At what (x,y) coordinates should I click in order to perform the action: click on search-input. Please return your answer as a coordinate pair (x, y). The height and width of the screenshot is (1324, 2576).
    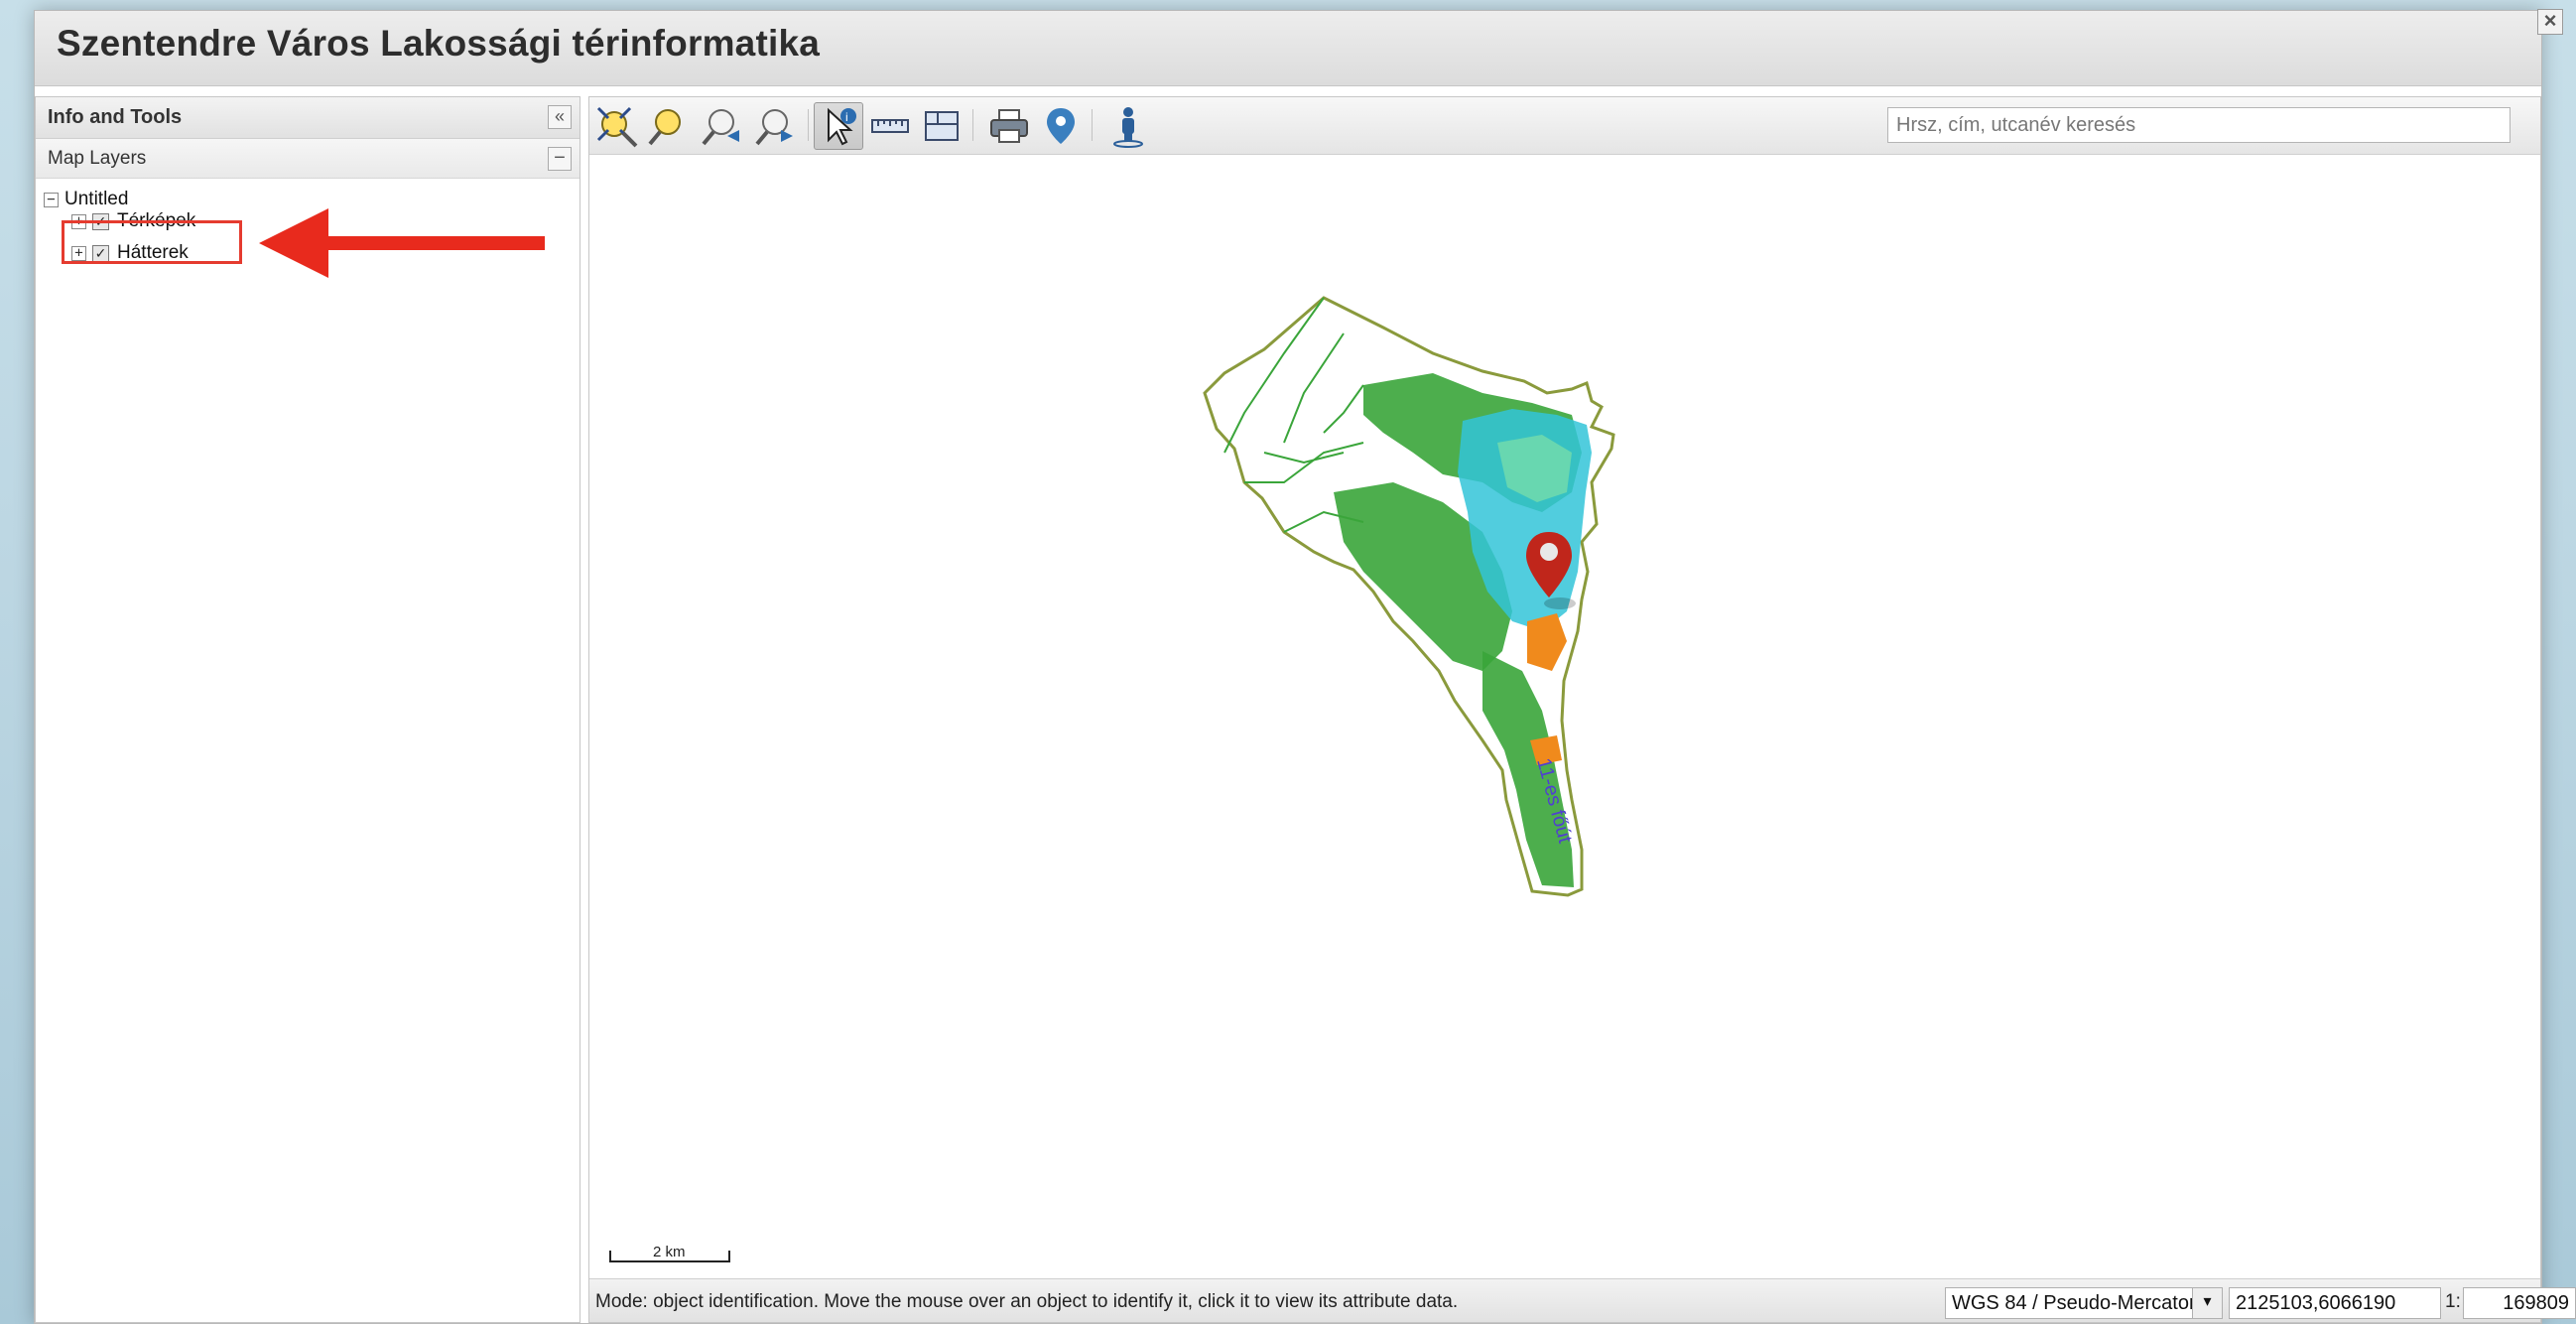
    Looking at the image, I should click on (2199, 125).